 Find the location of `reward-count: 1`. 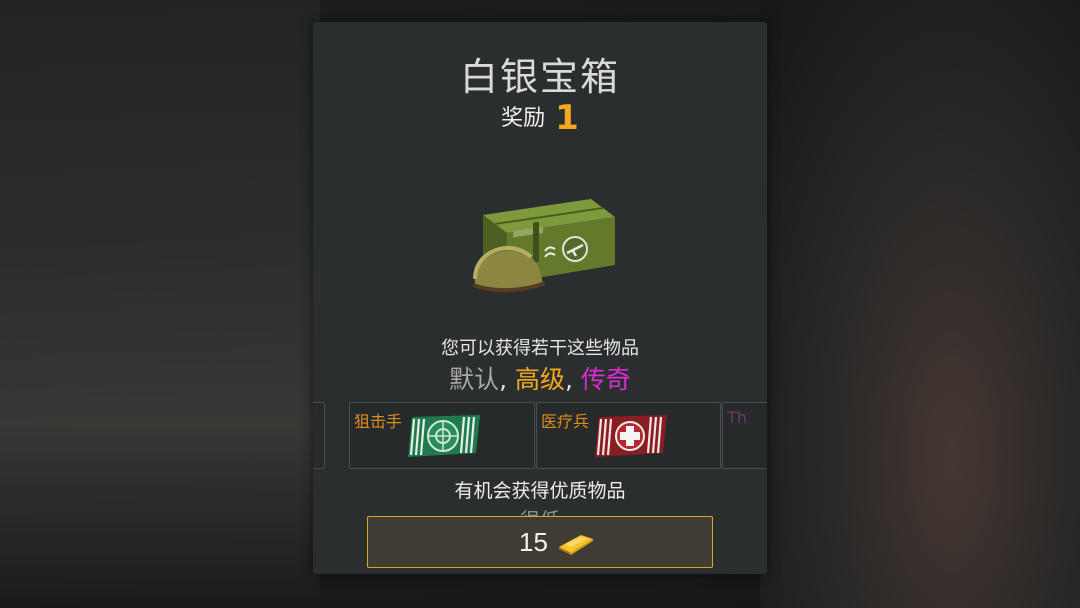

reward-count: 1 is located at coordinates (567, 118).